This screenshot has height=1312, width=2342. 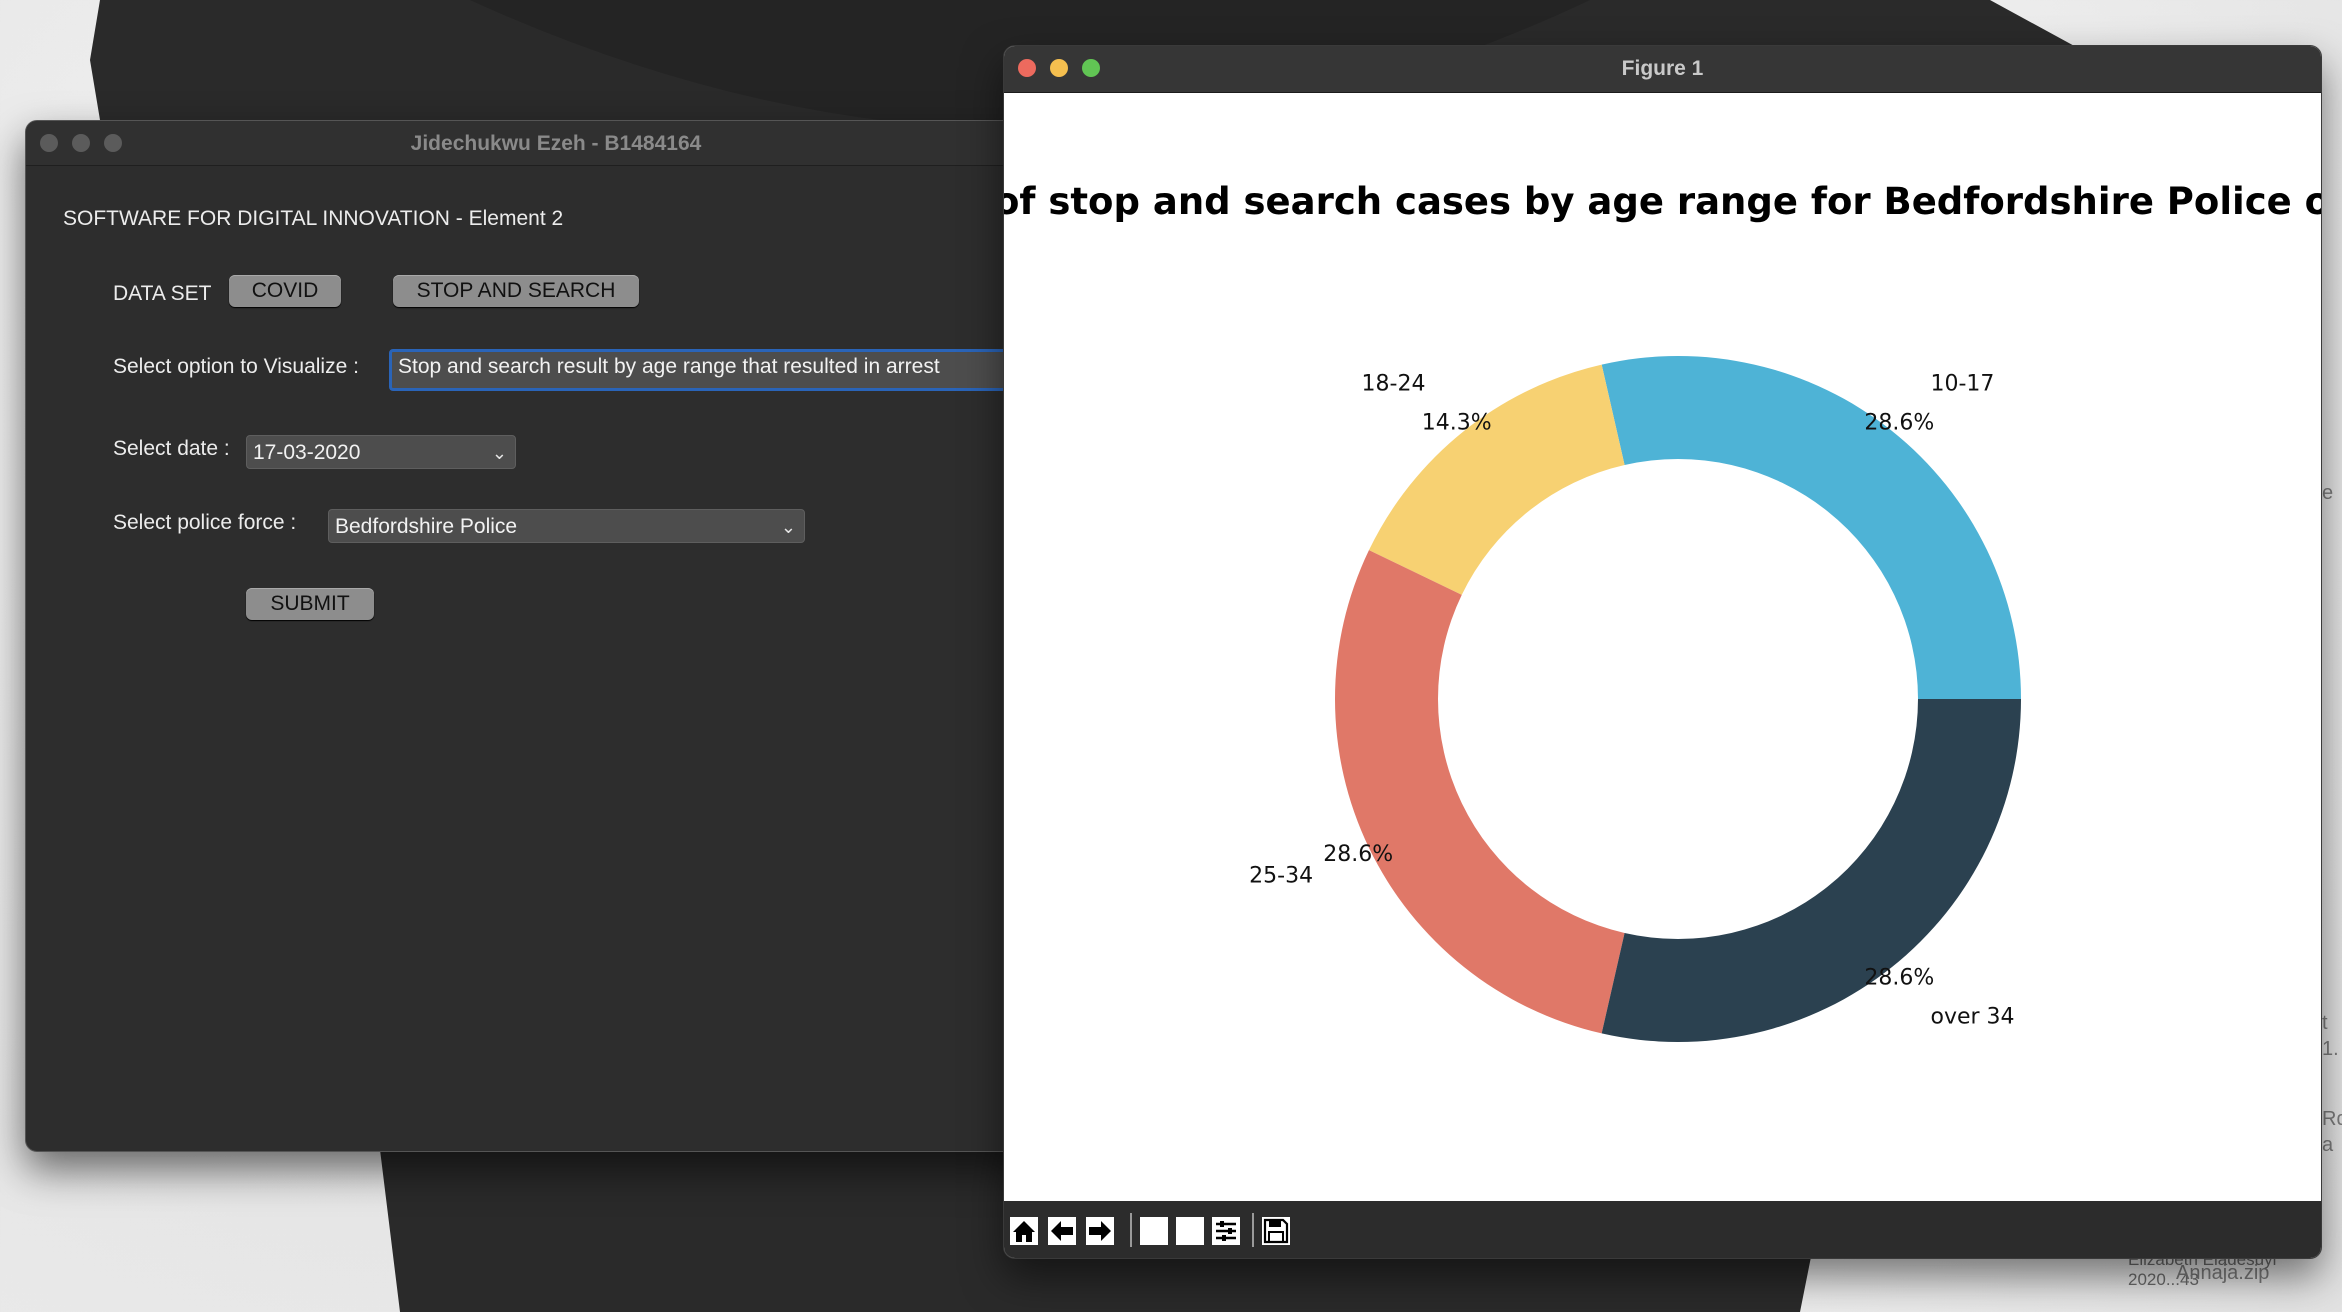 What do you see at coordinates (1190, 1231) in the screenshot?
I see `zoom-icon` at bounding box center [1190, 1231].